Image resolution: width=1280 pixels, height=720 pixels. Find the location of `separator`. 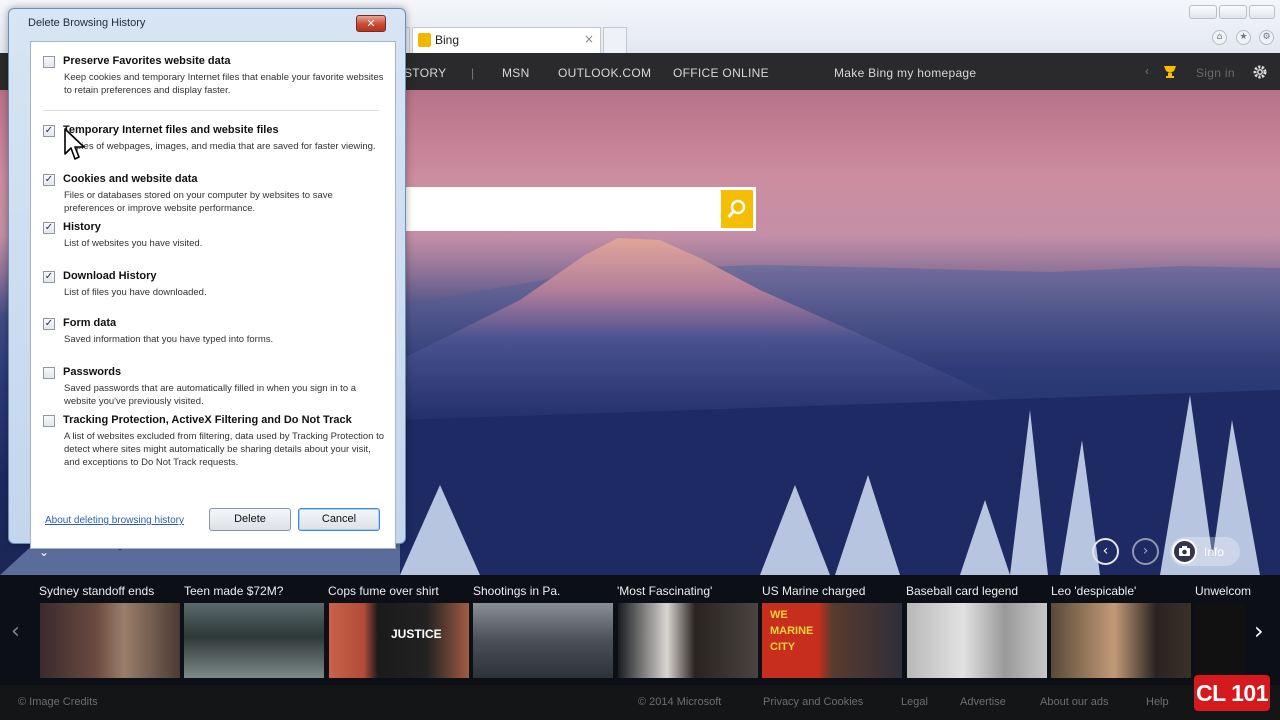

separator is located at coordinates (211, 110).